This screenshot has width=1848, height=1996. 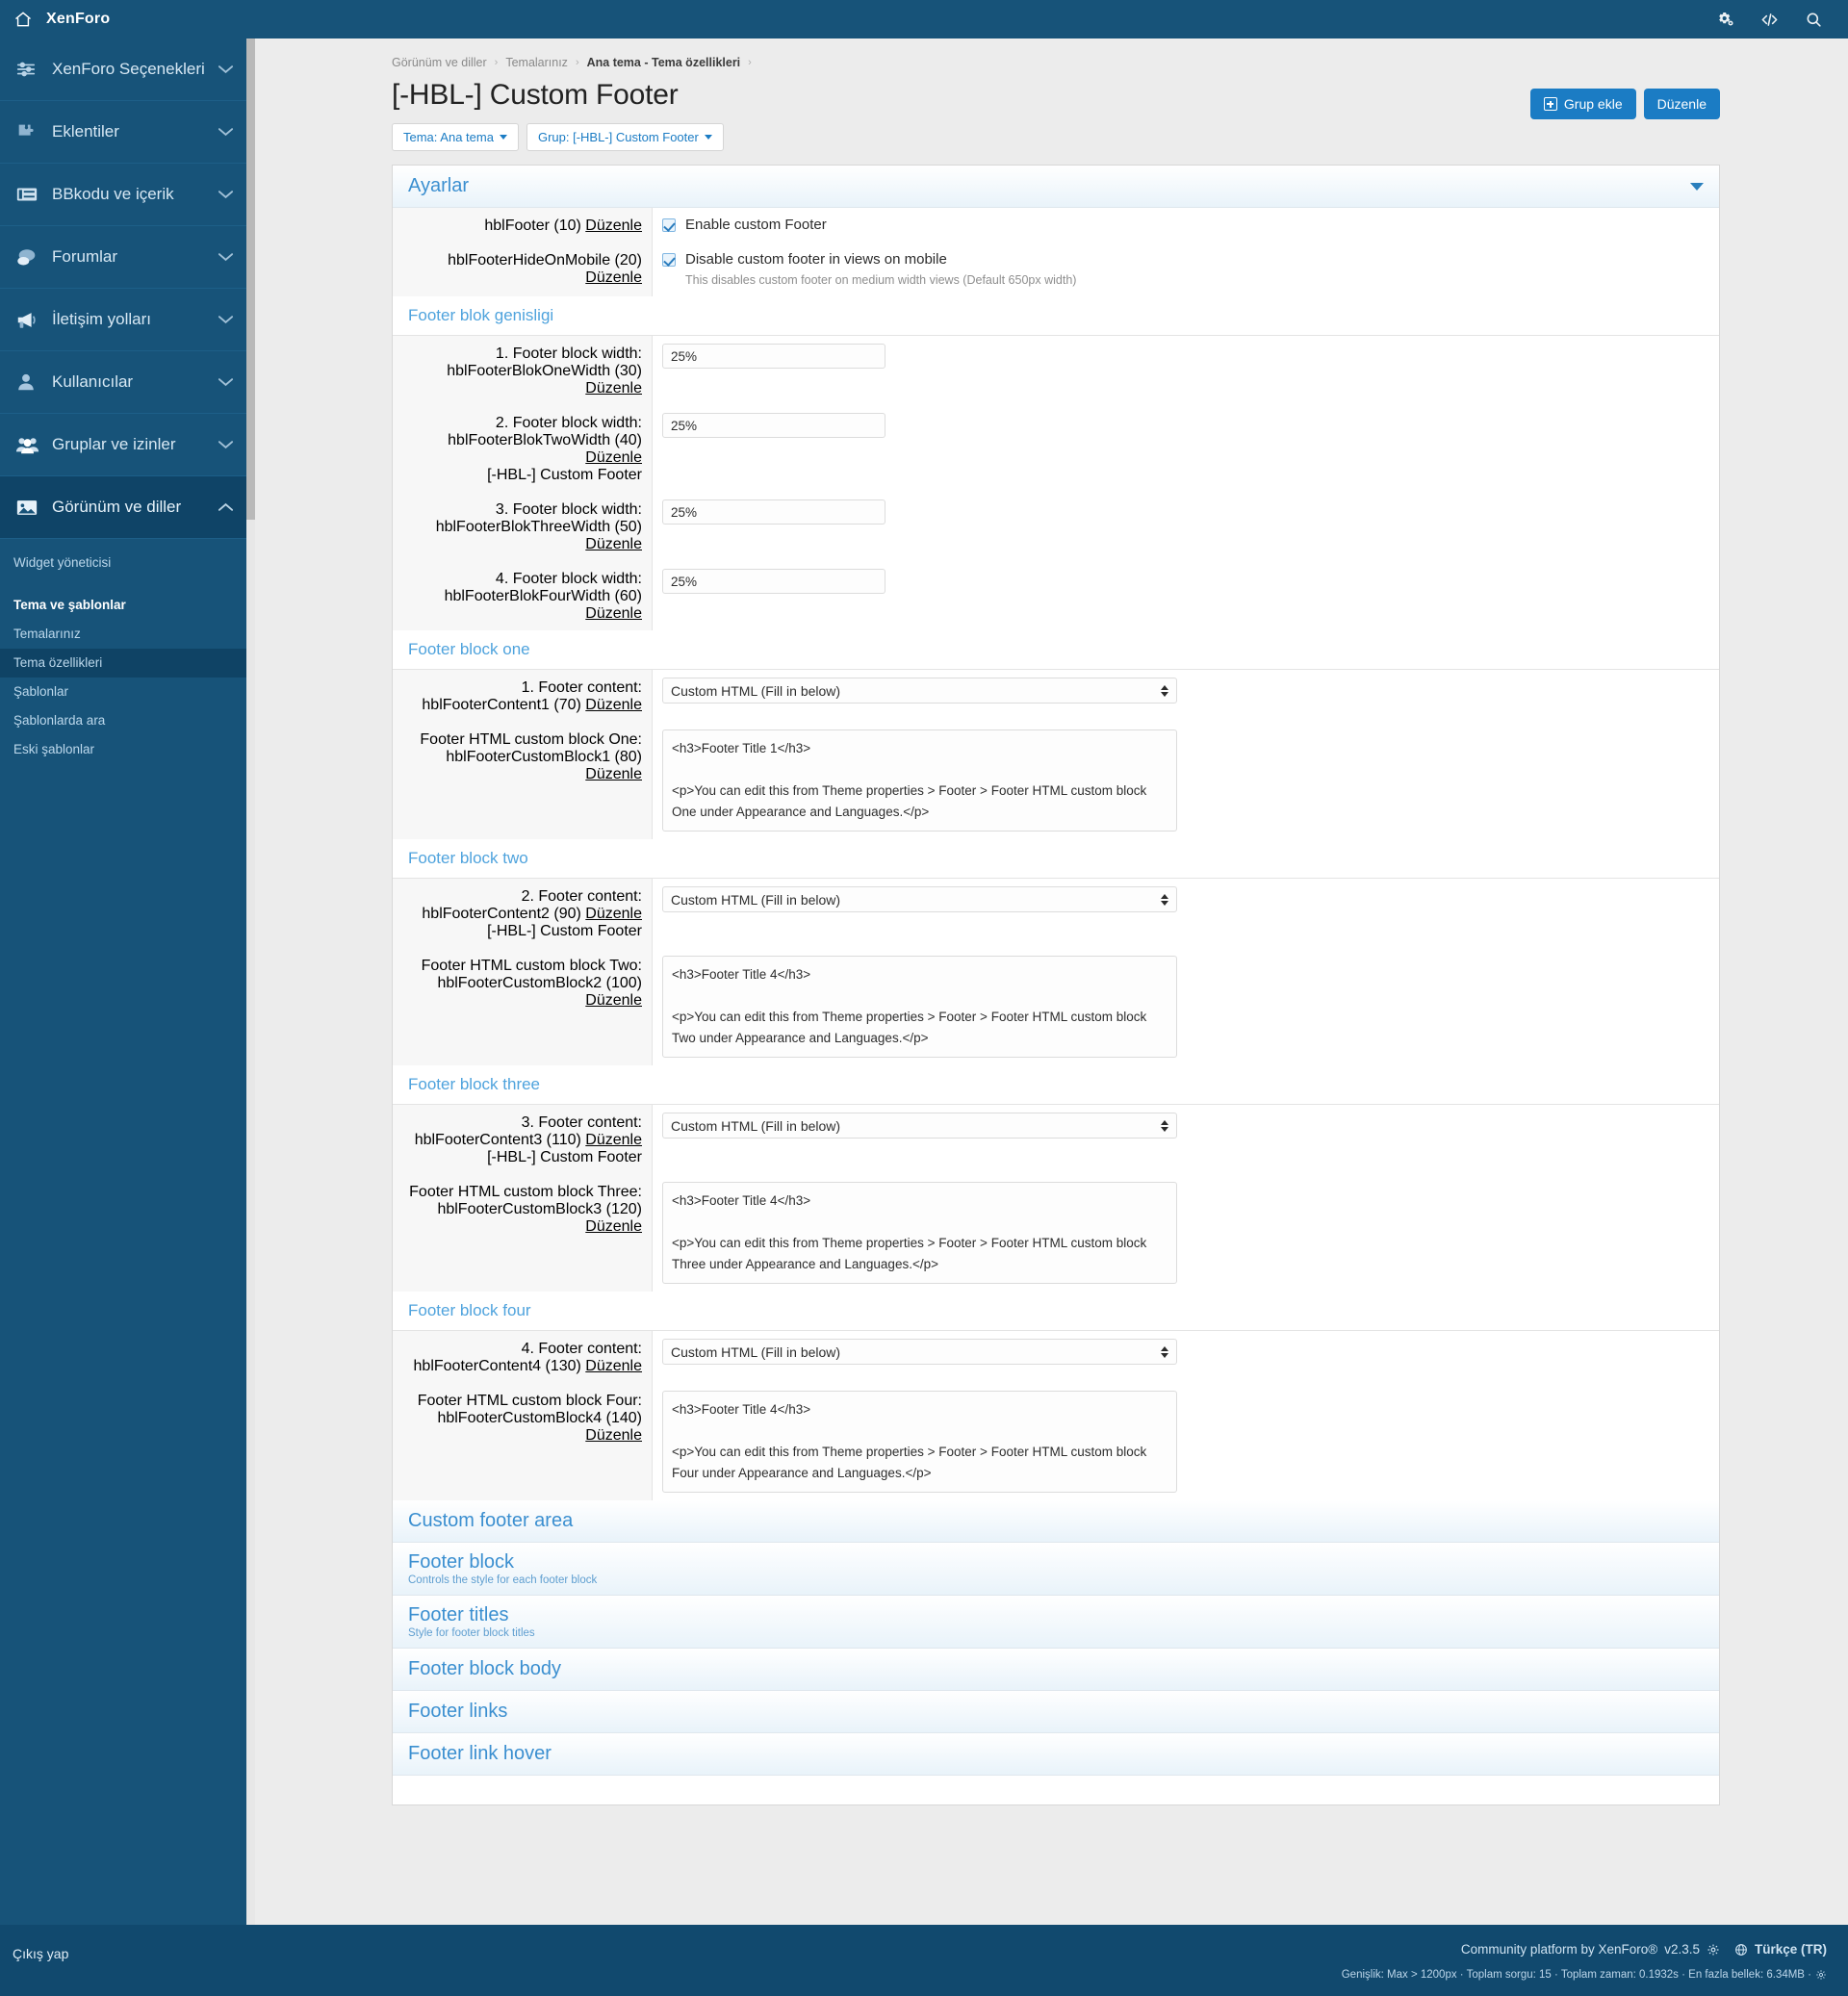 I want to click on input-block-four-width, so click(x=774, y=581).